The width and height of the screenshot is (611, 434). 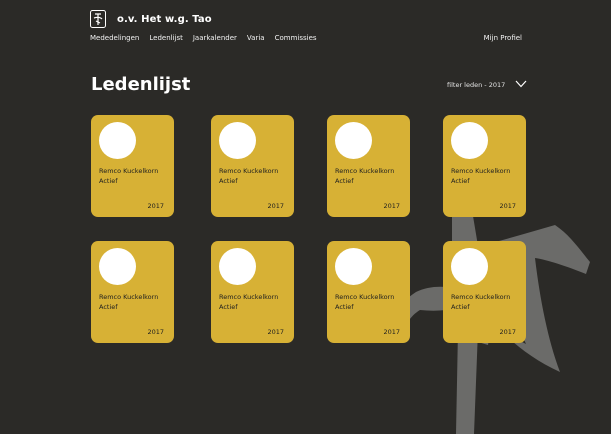 What do you see at coordinates (141, 84) in the screenshot?
I see `page-title: Ledenlijst` at bounding box center [141, 84].